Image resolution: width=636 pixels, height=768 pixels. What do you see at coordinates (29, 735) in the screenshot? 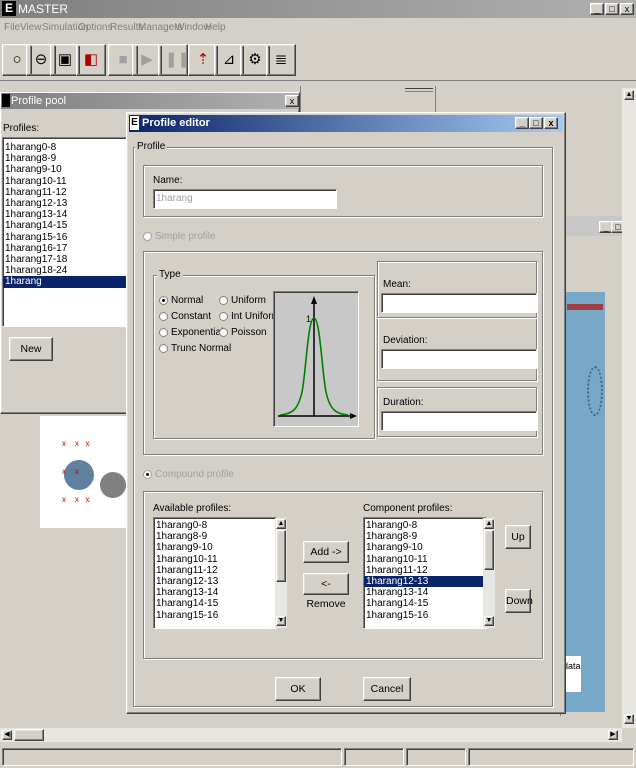
I see `main-scroll-thumb` at bounding box center [29, 735].